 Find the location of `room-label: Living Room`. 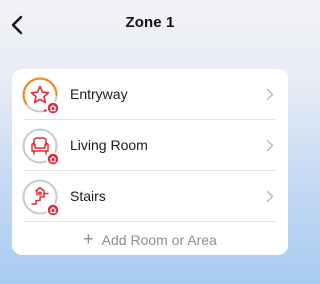

room-label: Living Room is located at coordinates (109, 145).